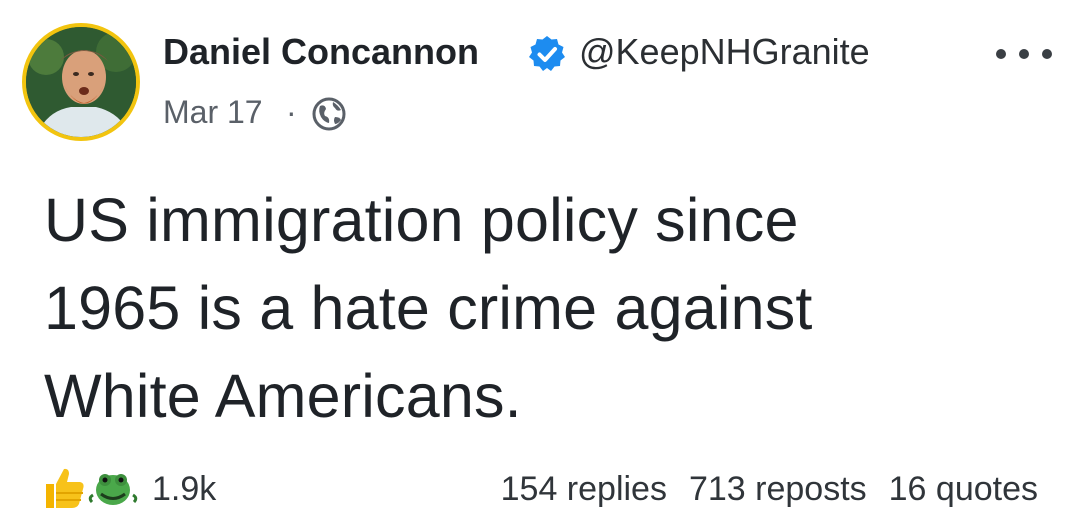 The image size is (1080, 521). What do you see at coordinates (584, 489) in the screenshot?
I see `replies-count: 154 replies` at bounding box center [584, 489].